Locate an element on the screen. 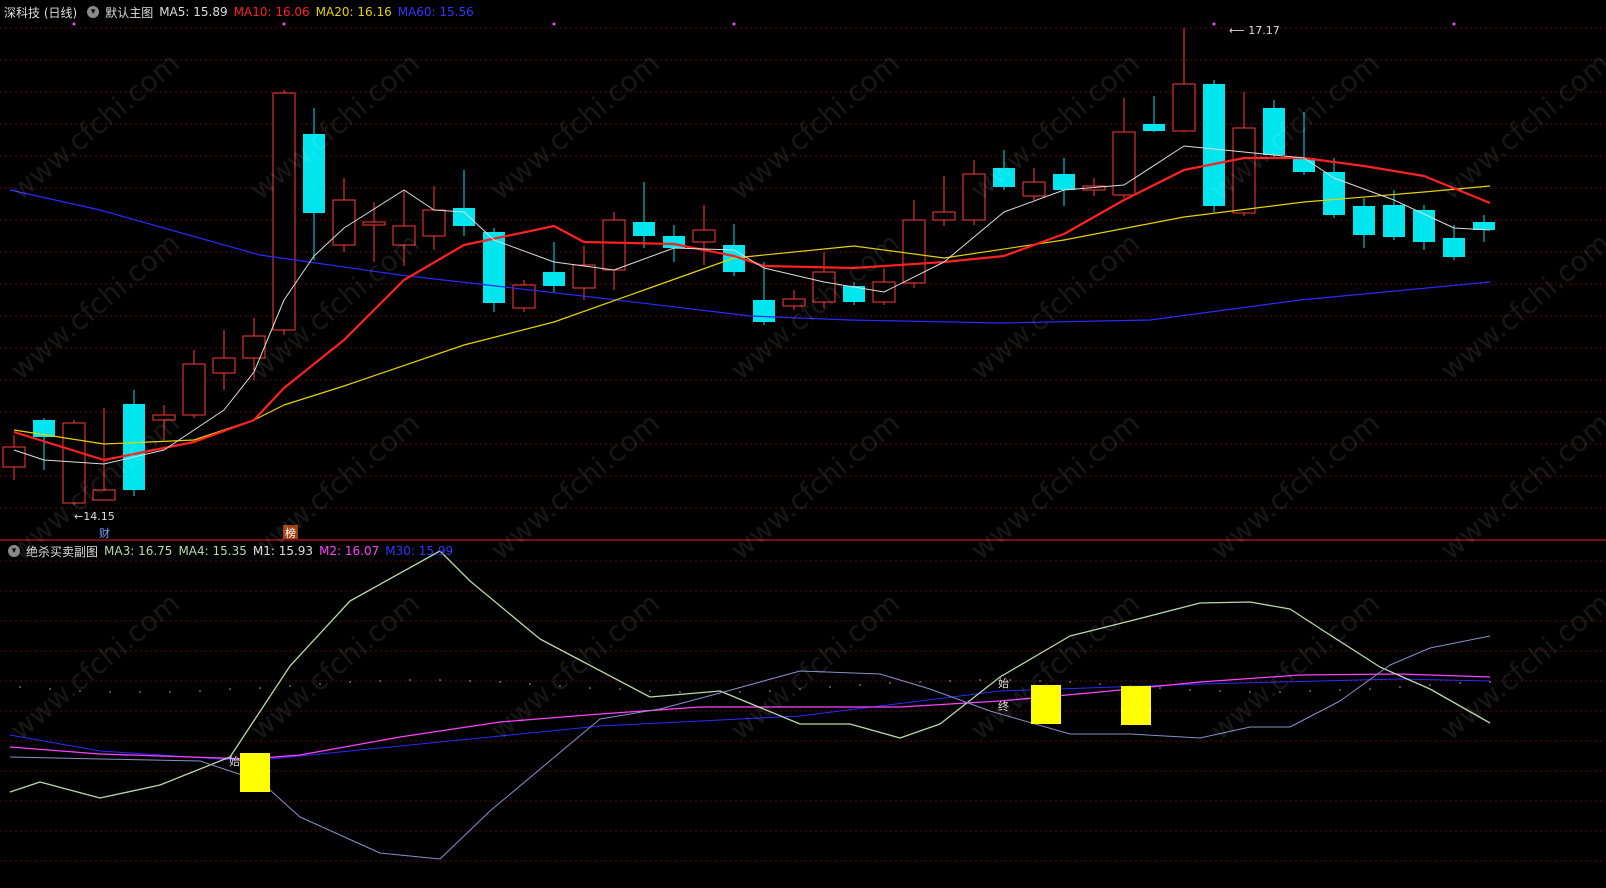 The height and width of the screenshot is (888, 1606). m30-line is located at coordinates (750, 720).